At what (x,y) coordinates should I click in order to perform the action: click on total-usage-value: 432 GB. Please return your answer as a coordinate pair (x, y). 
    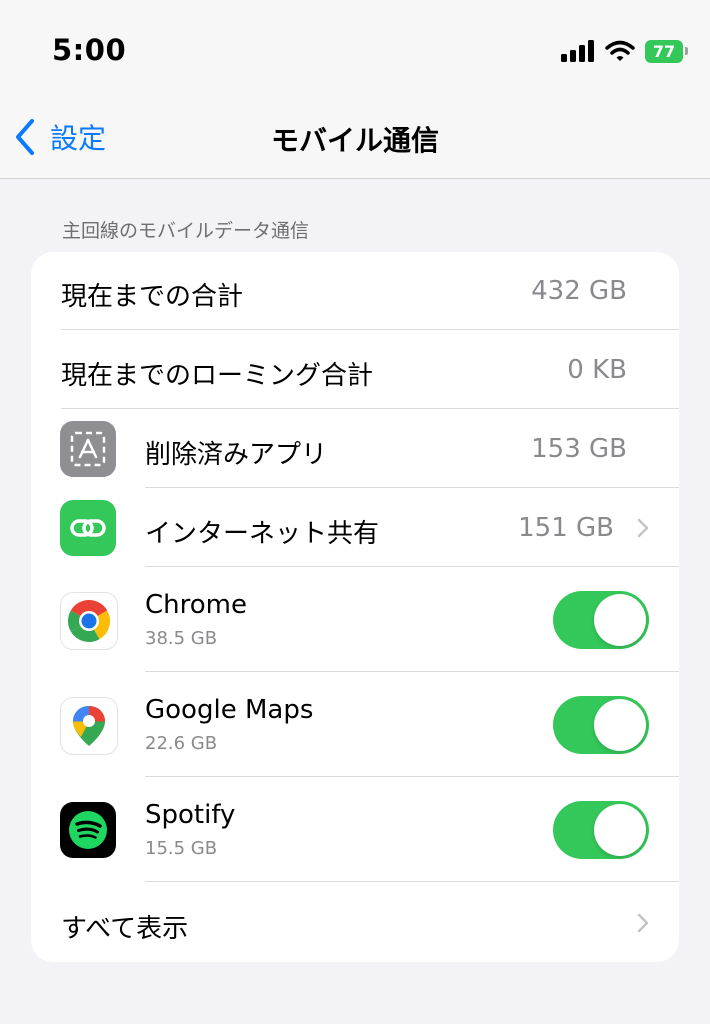
    Looking at the image, I should click on (579, 291).